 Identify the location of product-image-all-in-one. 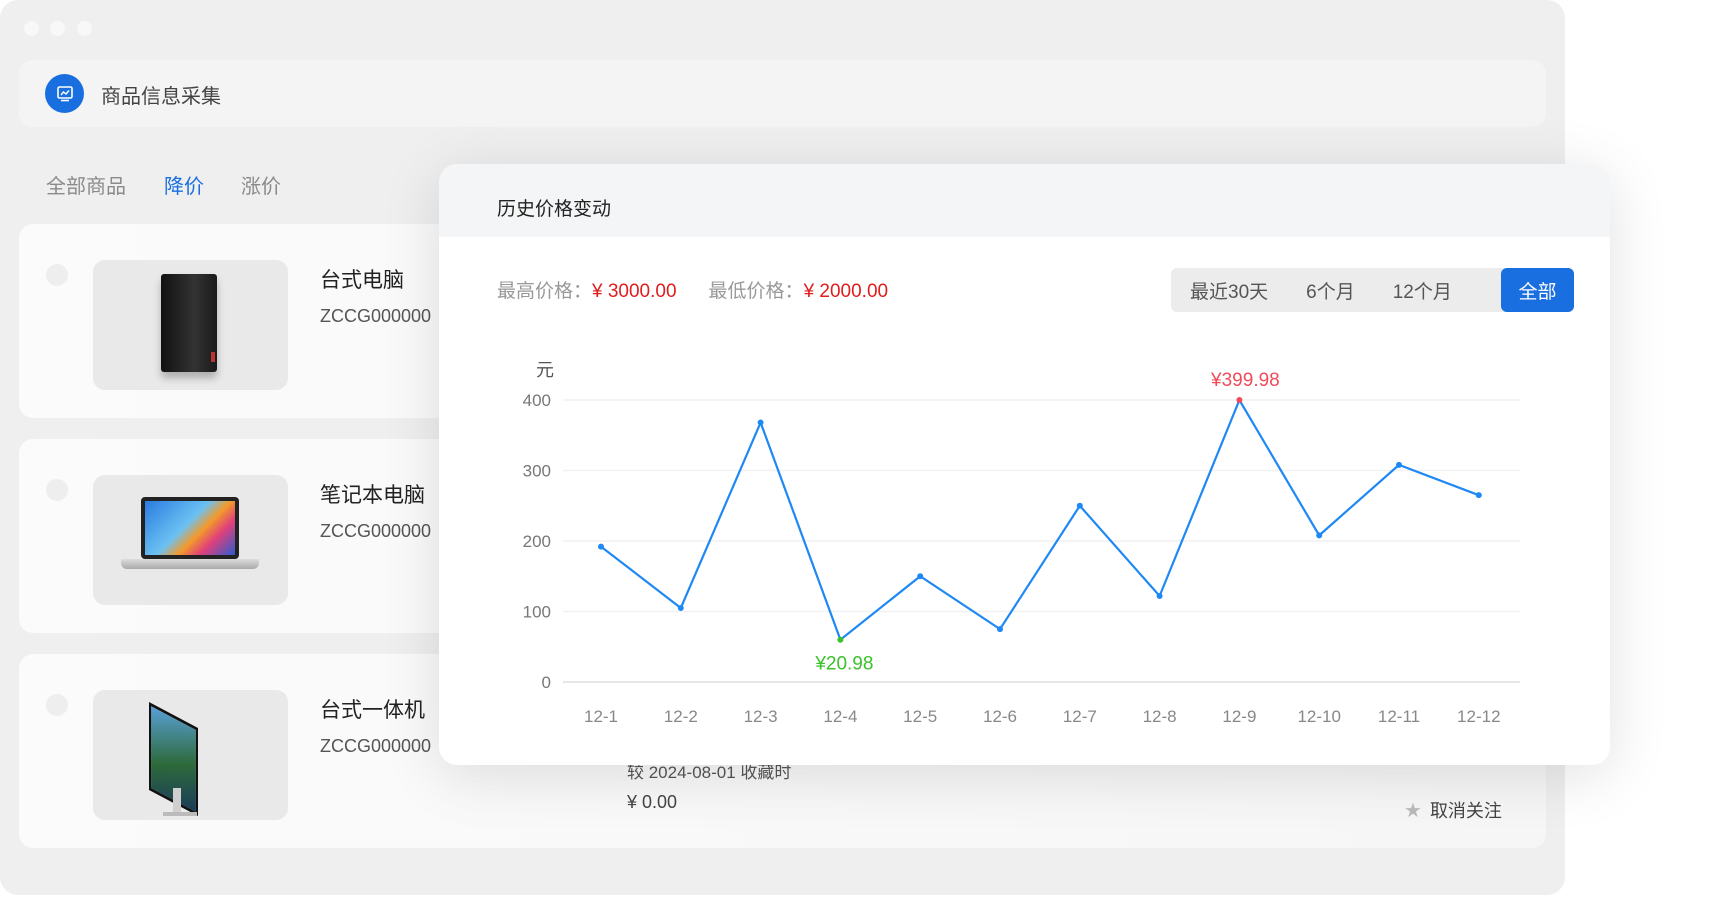
(190, 755).